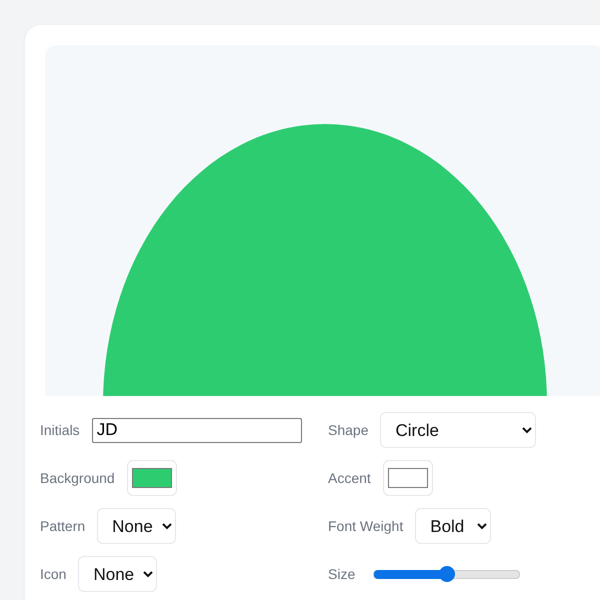  Describe the element at coordinates (458, 430) in the screenshot. I see `dropdown: Circle` at that location.